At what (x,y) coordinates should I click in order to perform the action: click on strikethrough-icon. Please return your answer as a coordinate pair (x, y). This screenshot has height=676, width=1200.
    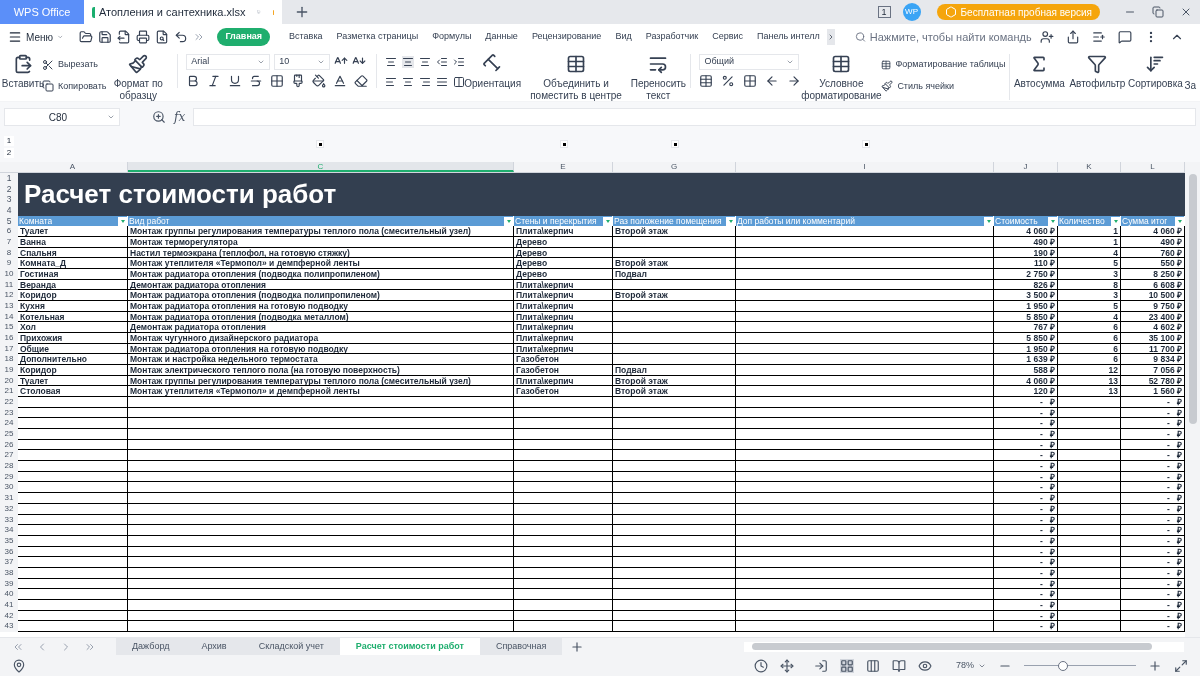
    Looking at the image, I should click on (256, 81).